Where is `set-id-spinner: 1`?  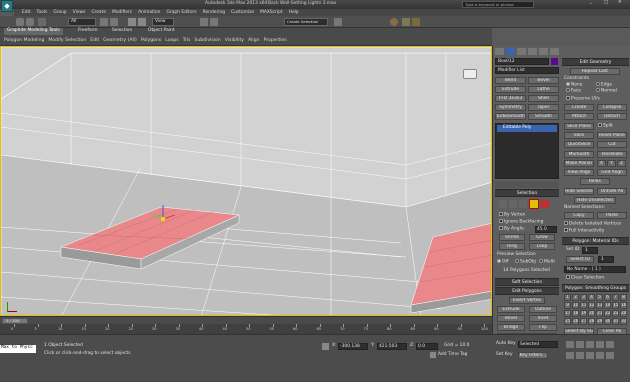 set-id-spinner: 1 is located at coordinates (590, 250).